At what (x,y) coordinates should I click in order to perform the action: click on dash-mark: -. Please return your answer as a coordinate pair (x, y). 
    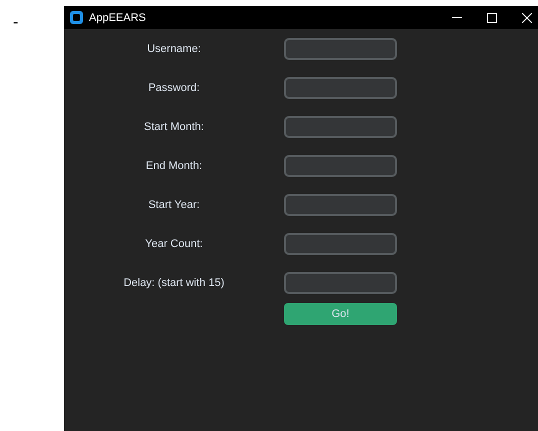
    Looking at the image, I should click on (16, 23).